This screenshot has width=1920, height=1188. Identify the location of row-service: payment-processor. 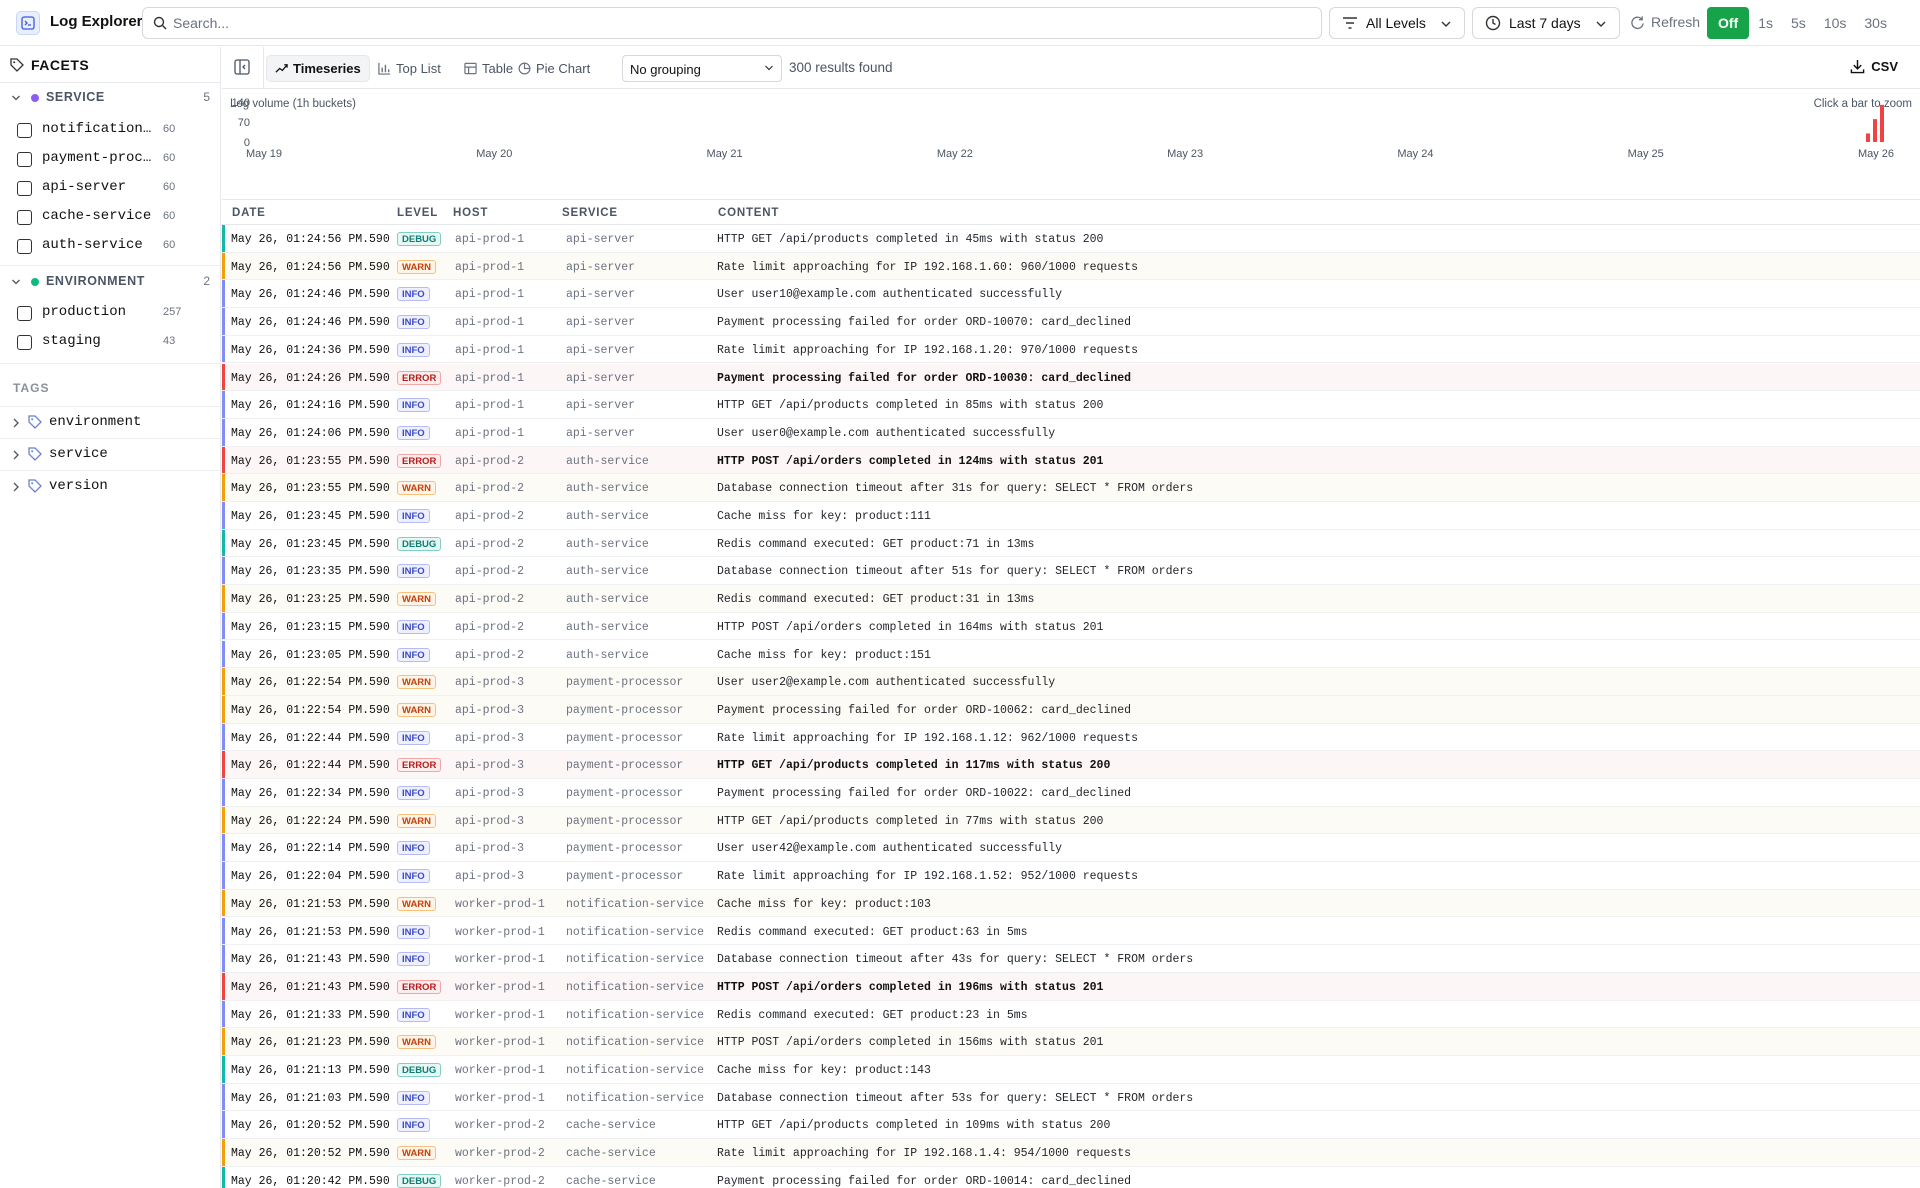
(625, 766).